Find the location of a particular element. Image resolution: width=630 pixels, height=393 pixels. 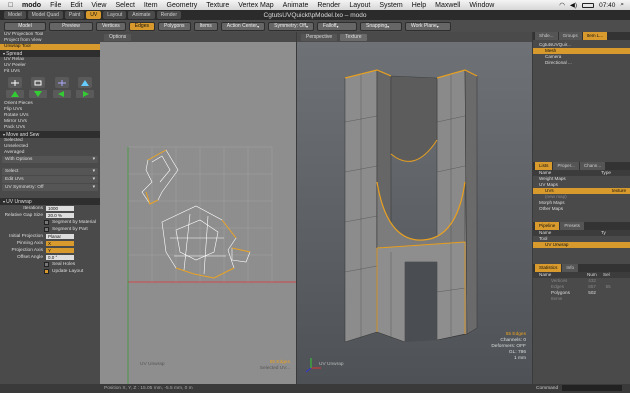

uv-symmetry-dropdown: UV Symmetry: Off is located at coordinates (50, 187).